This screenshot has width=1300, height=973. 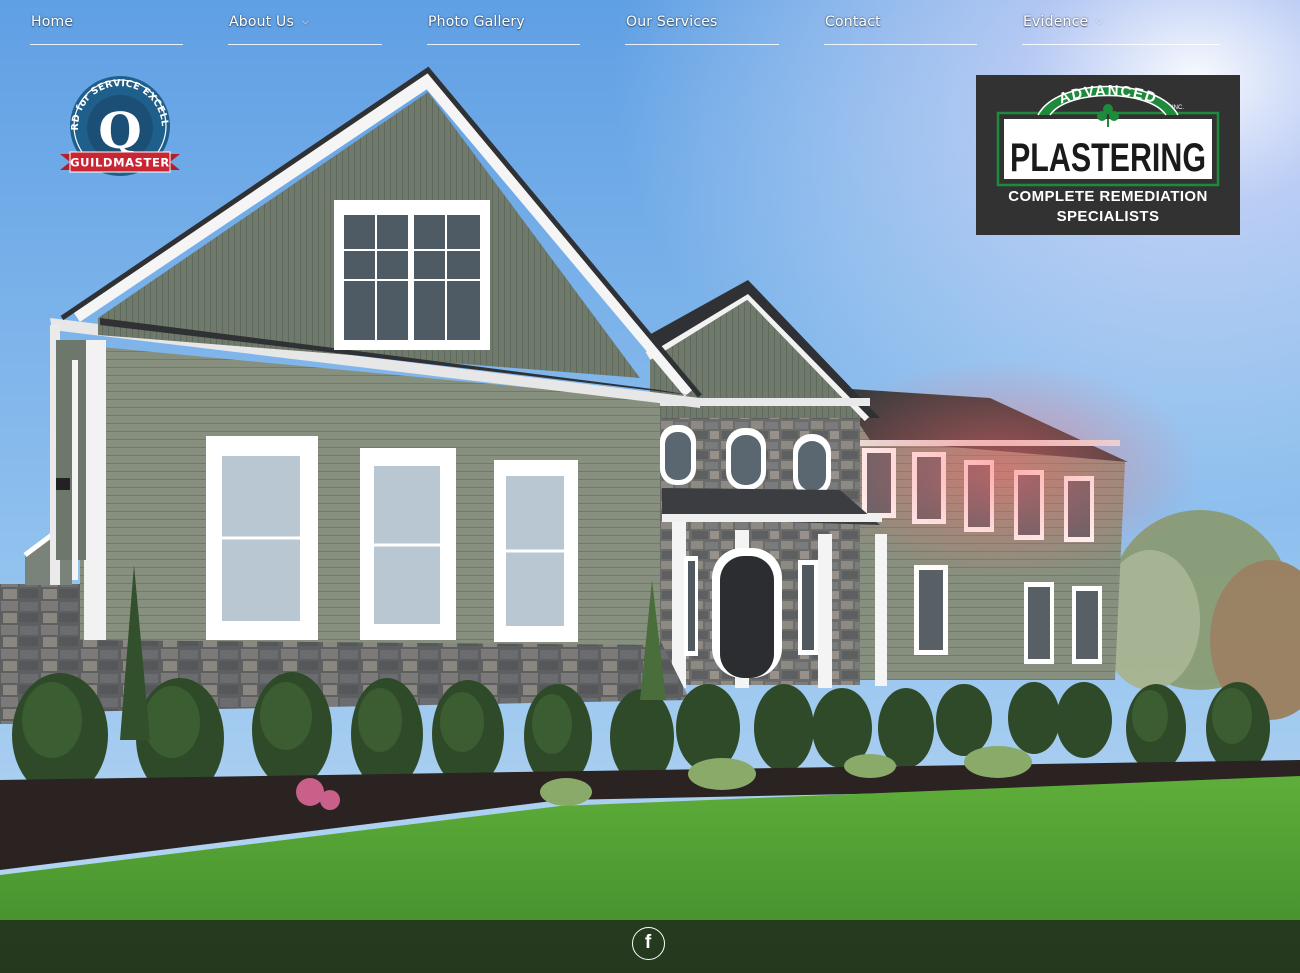 I want to click on nav-evidence: Evidence ⌵, so click(x=1121, y=22).